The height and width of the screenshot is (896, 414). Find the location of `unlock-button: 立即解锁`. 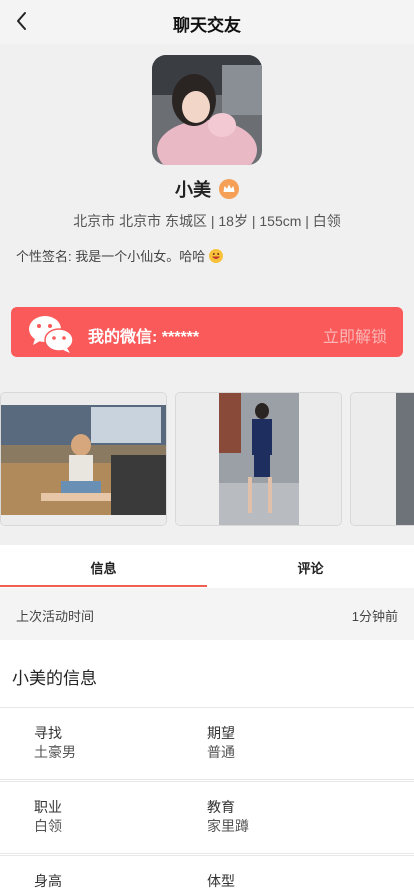

unlock-button: 立即解锁 is located at coordinates (355, 335).